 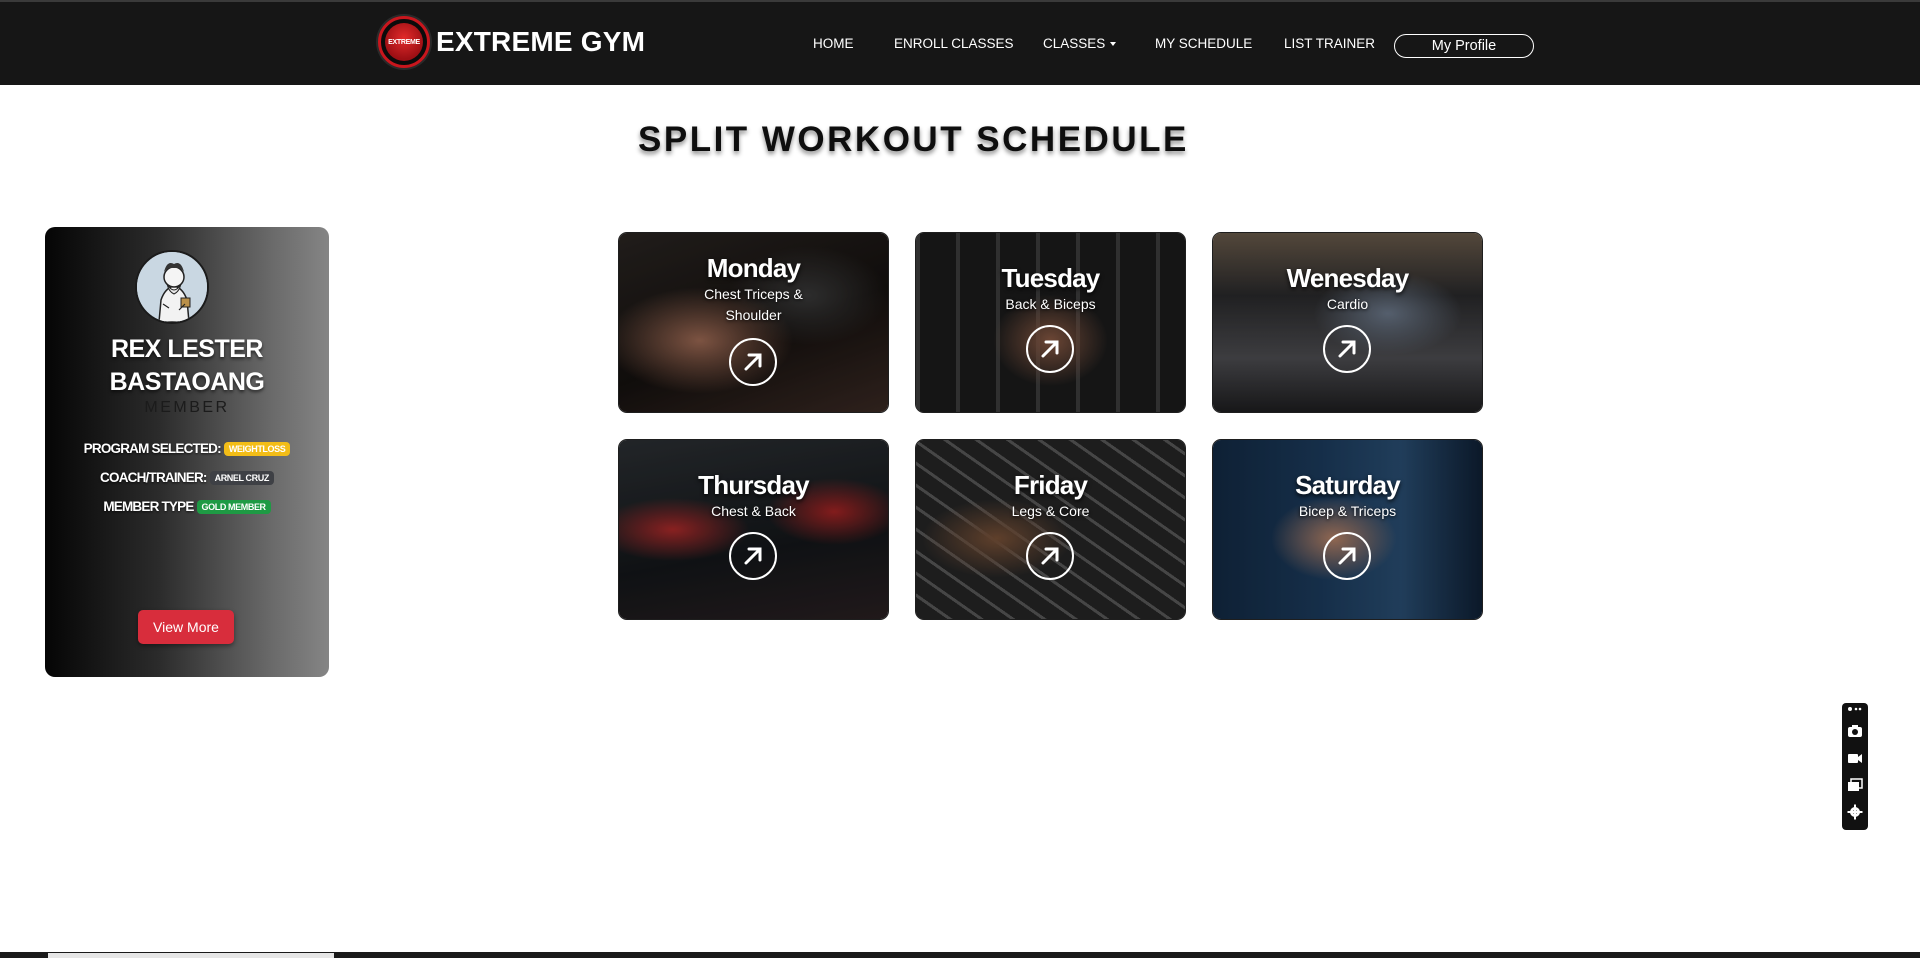 What do you see at coordinates (541, 41) in the screenshot?
I see `brand-name: EXTREME GYM` at bounding box center [541, 41].